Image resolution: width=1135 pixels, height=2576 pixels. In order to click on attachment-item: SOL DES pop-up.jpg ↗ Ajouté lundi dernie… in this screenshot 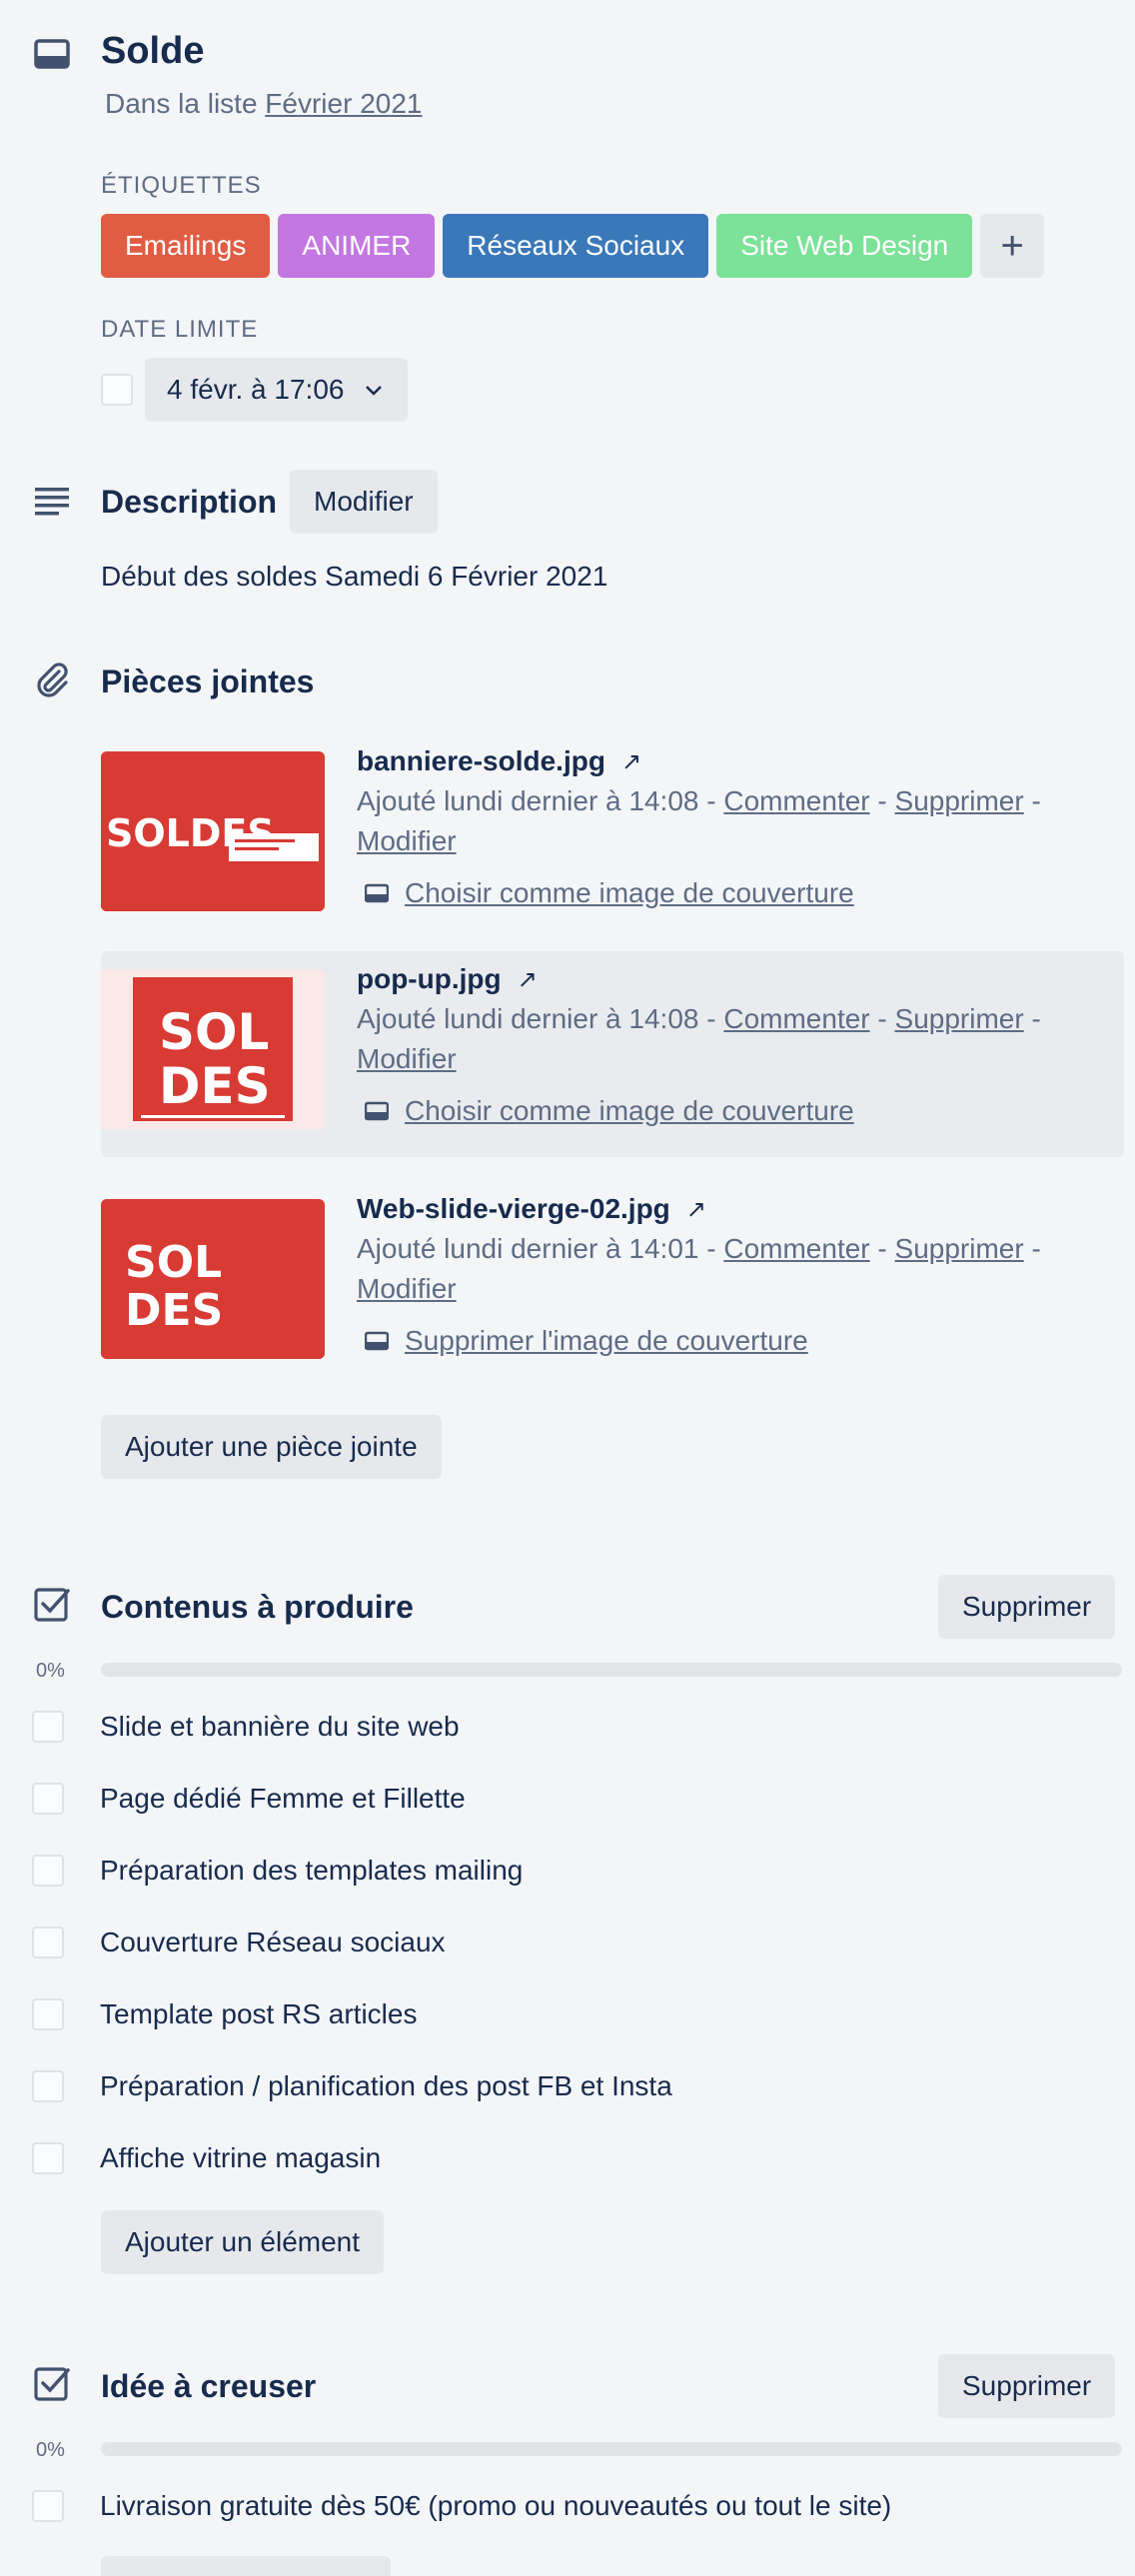, I will do `click(612, 1054)`.